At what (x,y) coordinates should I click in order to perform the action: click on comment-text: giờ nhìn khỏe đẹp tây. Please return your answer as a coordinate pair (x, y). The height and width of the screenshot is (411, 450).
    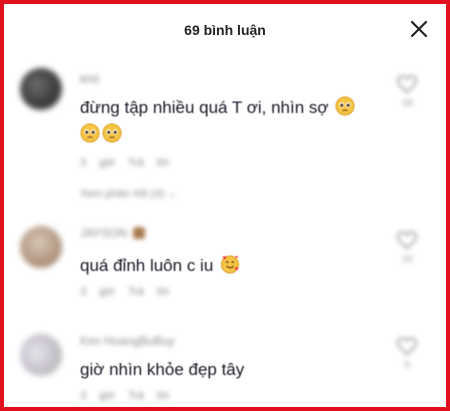
    Looking at the image, I should click on (162, 369).